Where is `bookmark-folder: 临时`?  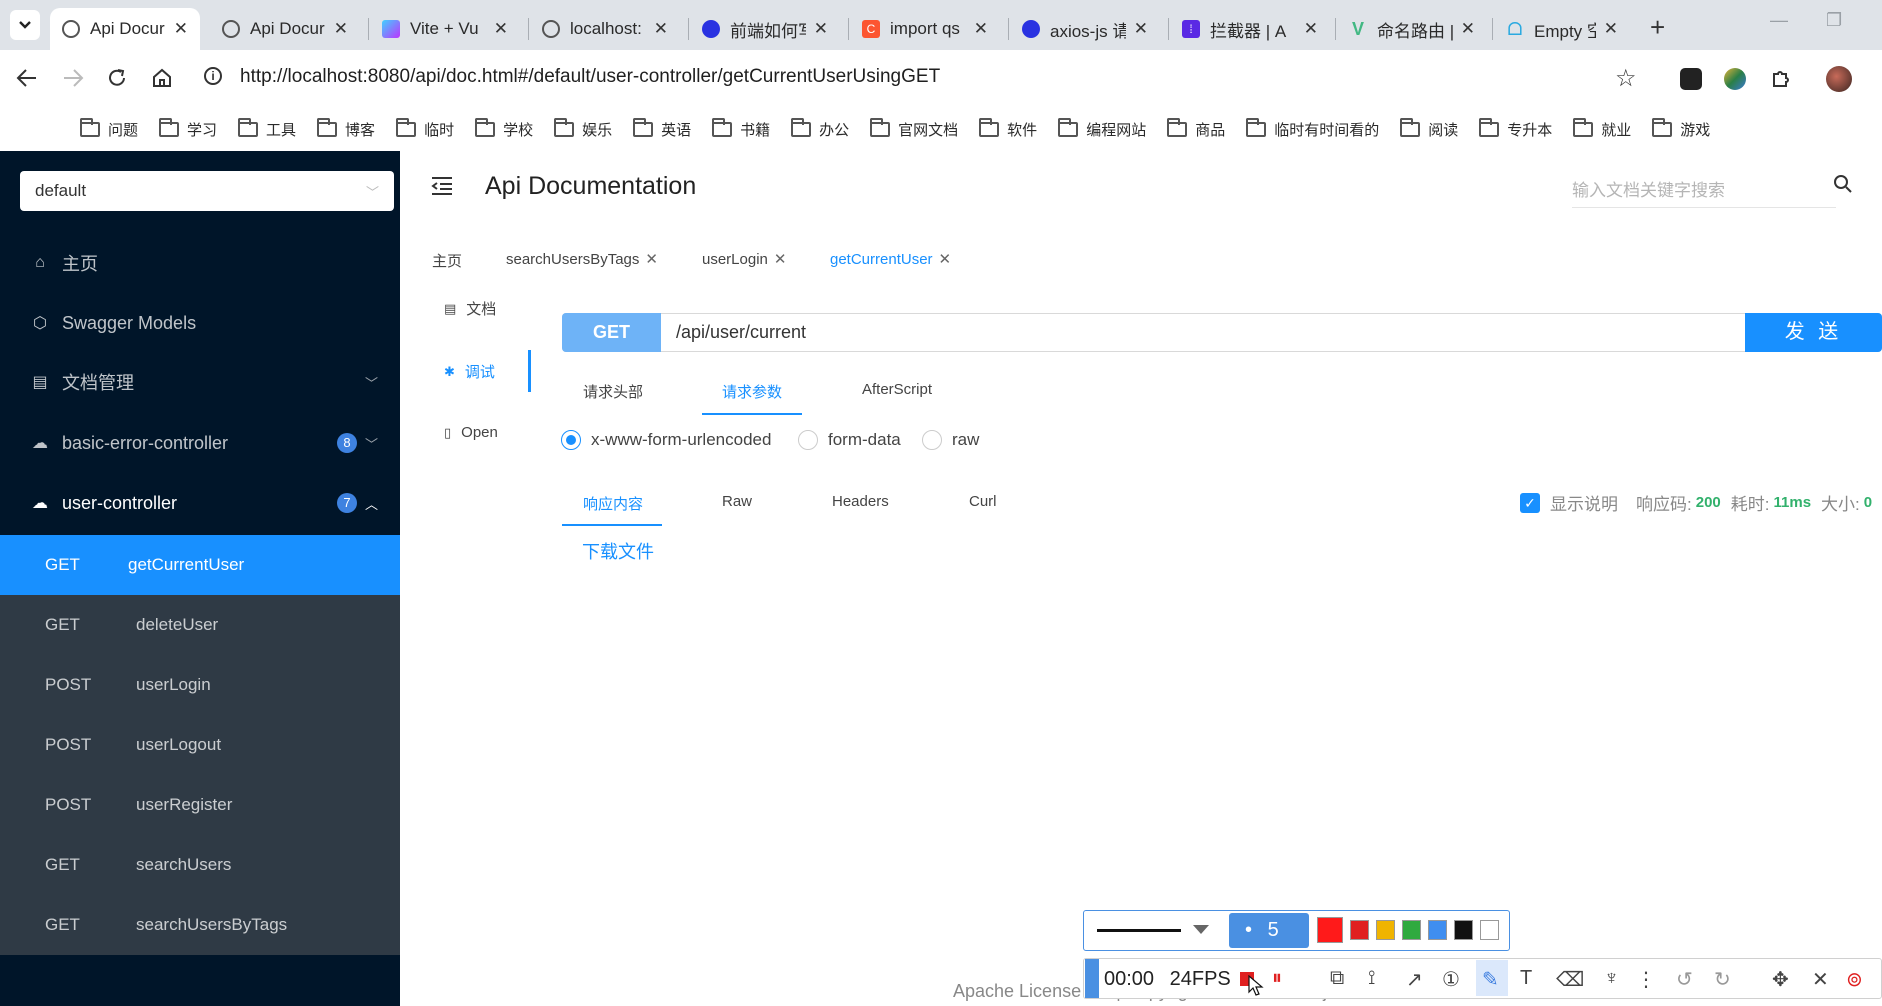 bookmark-folder: 临时 is located at coordinates (425, 128).